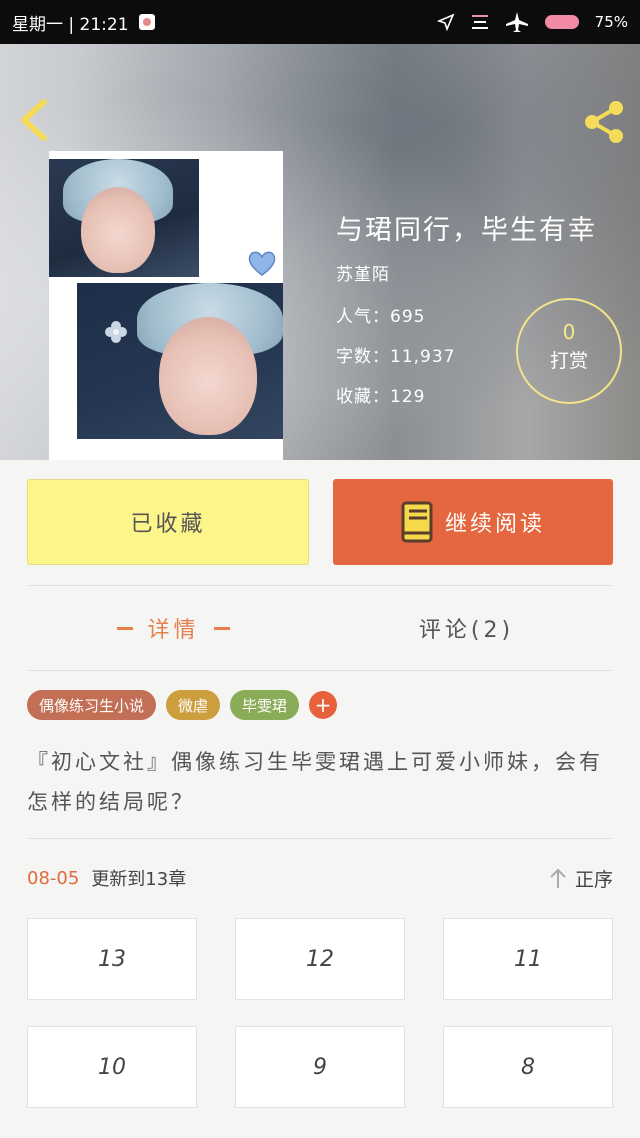 The image size is (640, 1138). What do you see at coordinates (528, 959) in the screenshot?
I see `chapter-item: 11` at bounding box center [528, 959].